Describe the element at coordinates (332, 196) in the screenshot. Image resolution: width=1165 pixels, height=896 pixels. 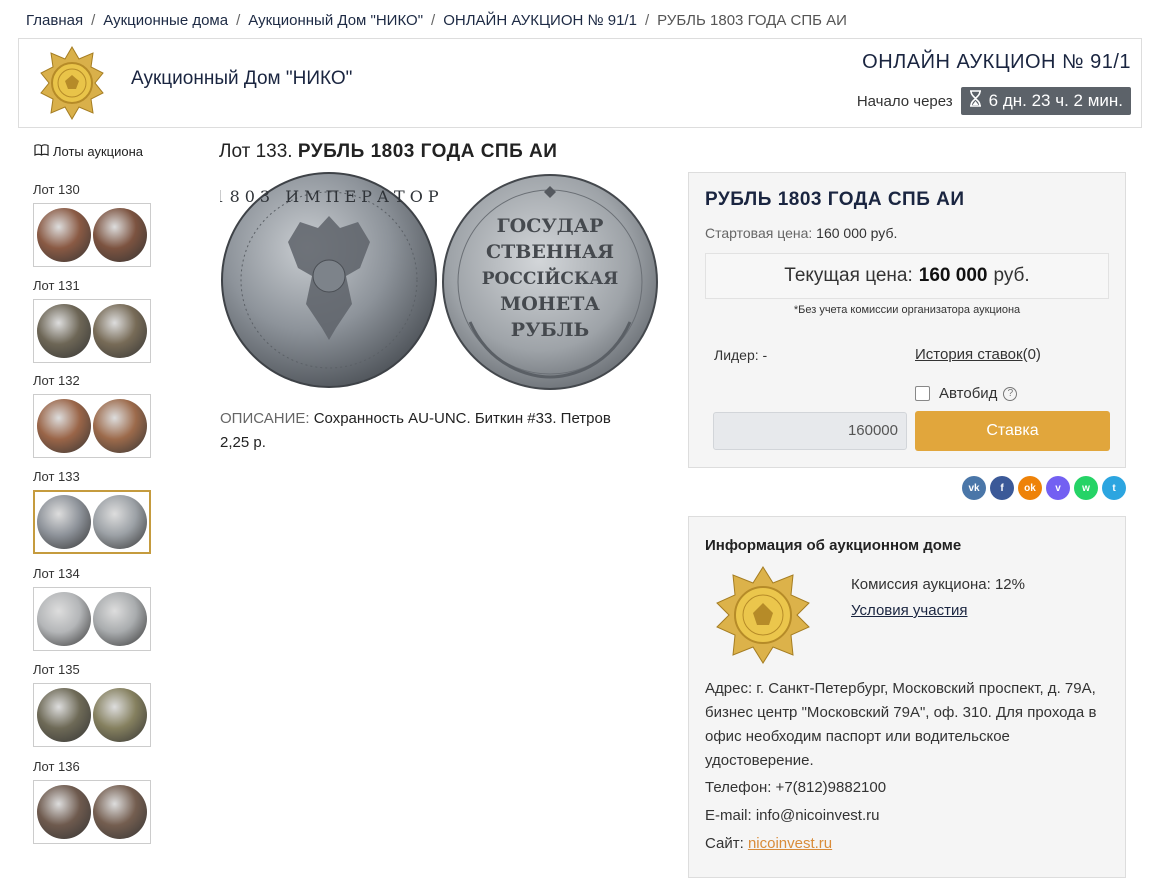
I see `coin-obverse-legend: 1803 ИМПЕРАТОР` at that location.